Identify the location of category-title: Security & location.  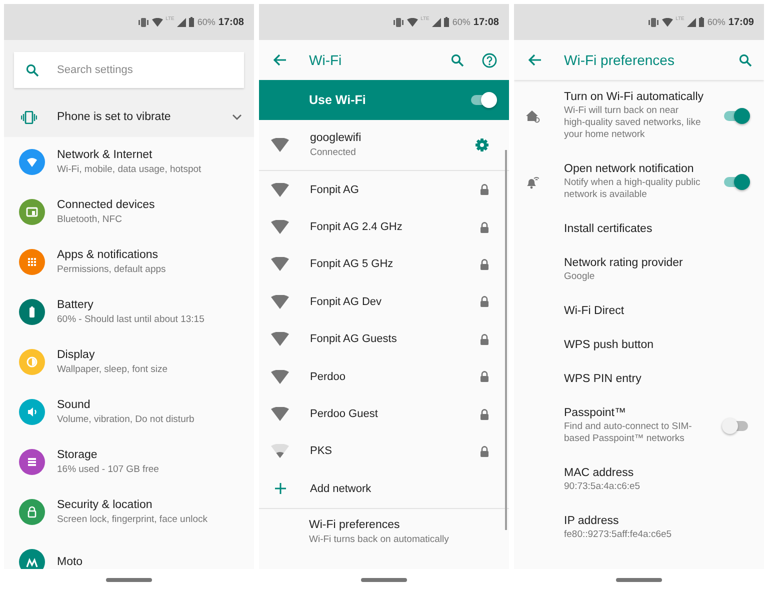
(132, 504).